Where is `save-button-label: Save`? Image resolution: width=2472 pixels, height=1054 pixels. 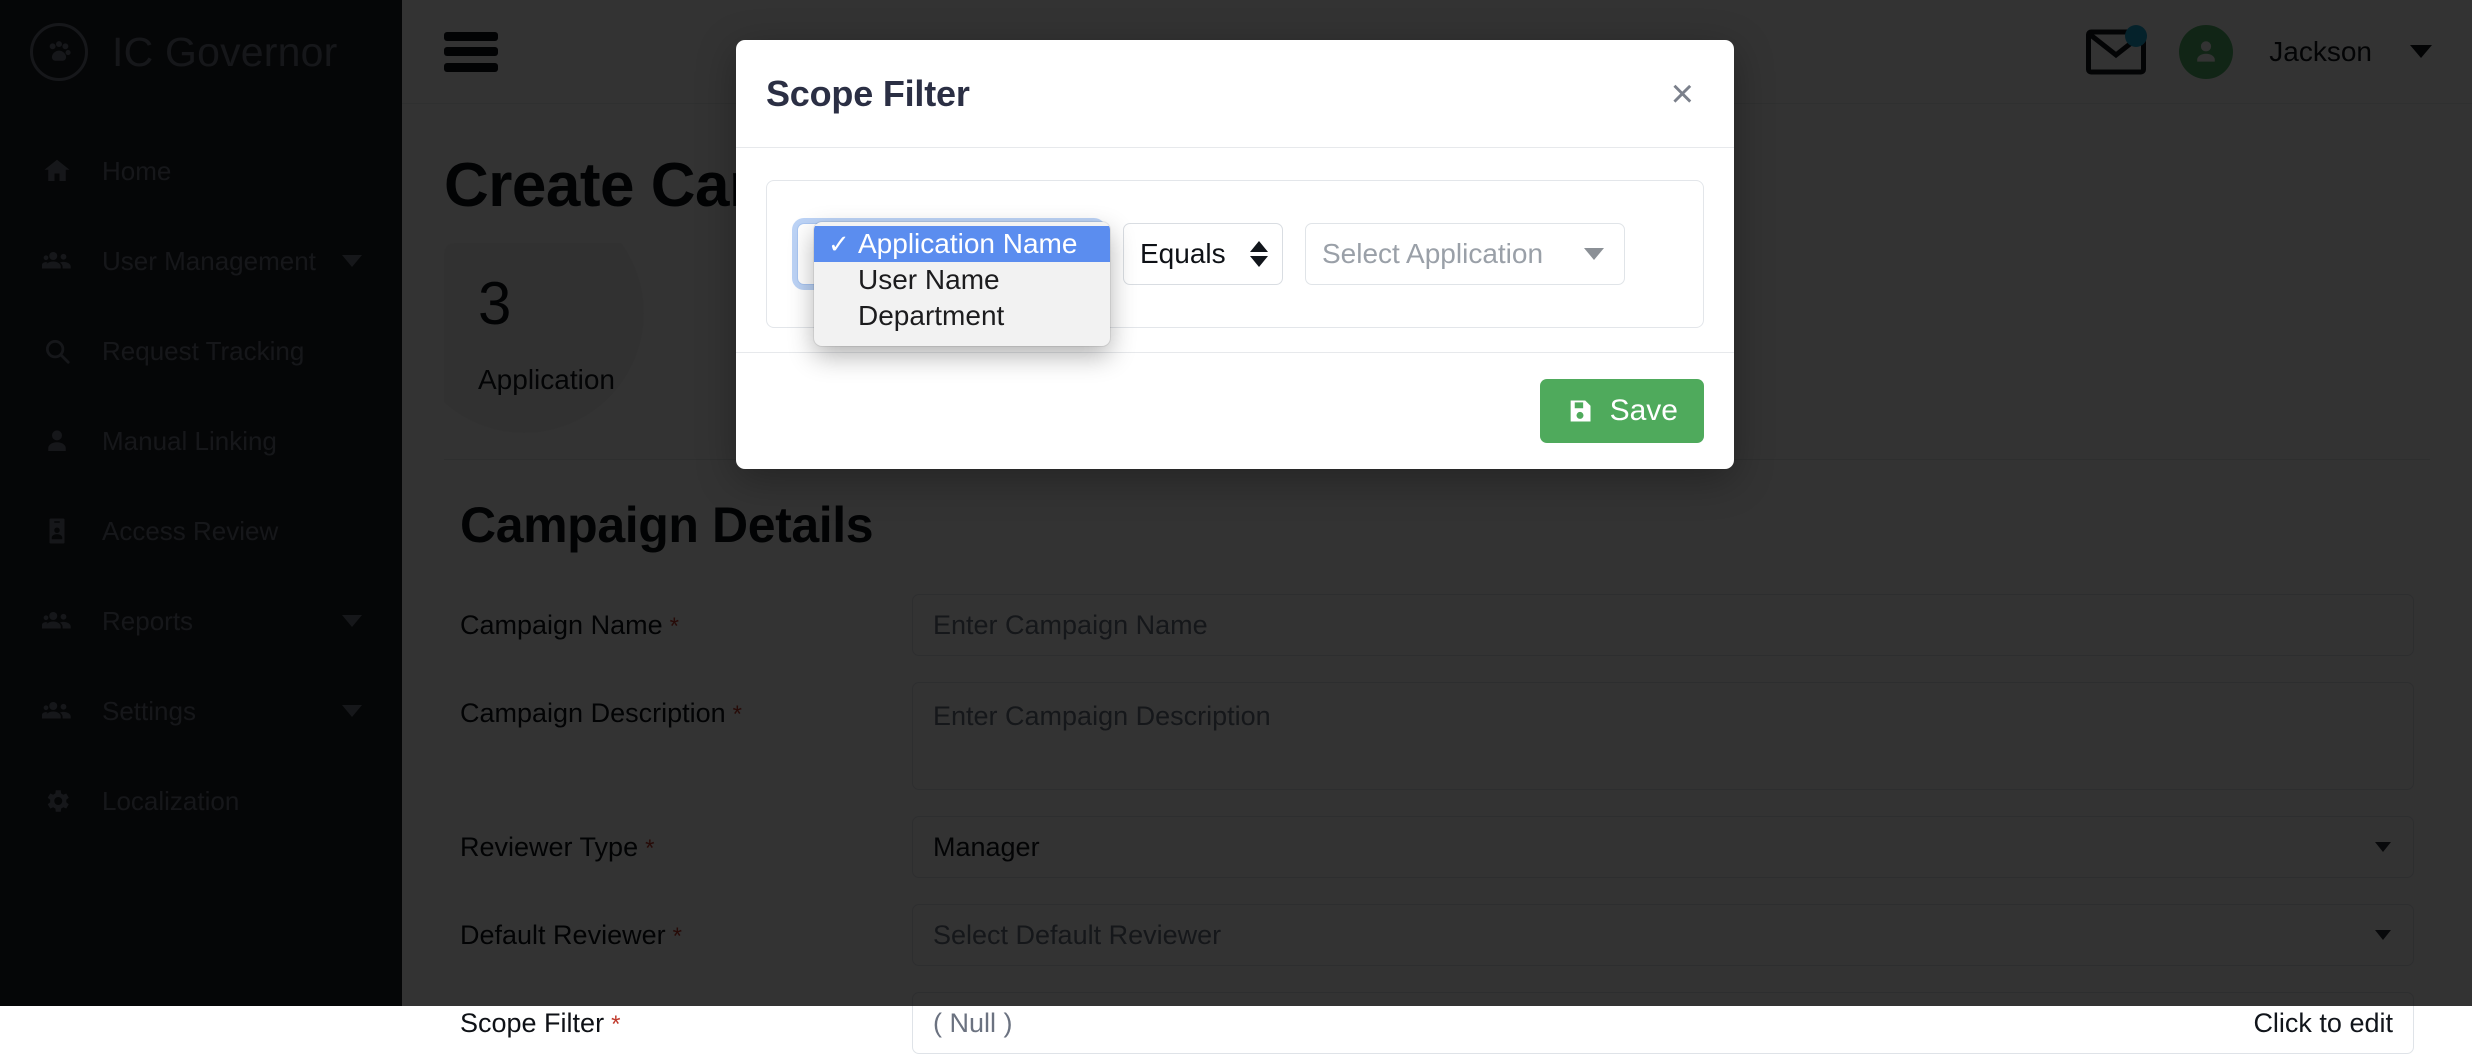 save-button-label: Save is located at coordinates (1644, 411).